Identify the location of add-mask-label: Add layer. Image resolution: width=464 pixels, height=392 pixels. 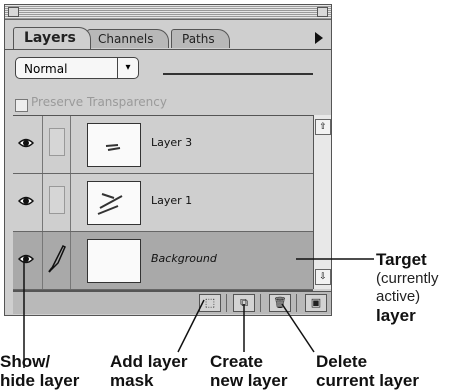
(149, 361).